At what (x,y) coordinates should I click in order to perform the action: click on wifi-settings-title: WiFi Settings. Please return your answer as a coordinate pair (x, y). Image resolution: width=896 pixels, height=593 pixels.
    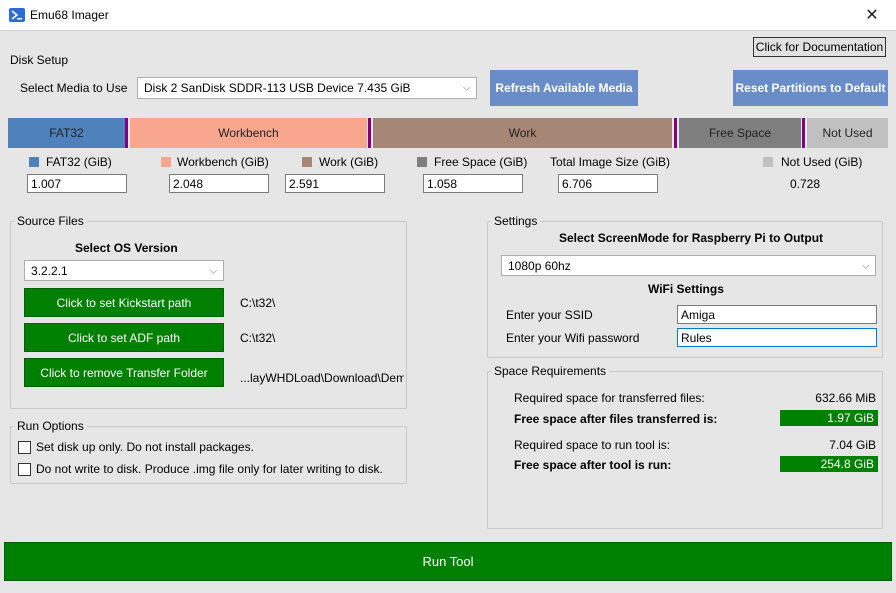
    Looking at the image, I should click on (686, 289).